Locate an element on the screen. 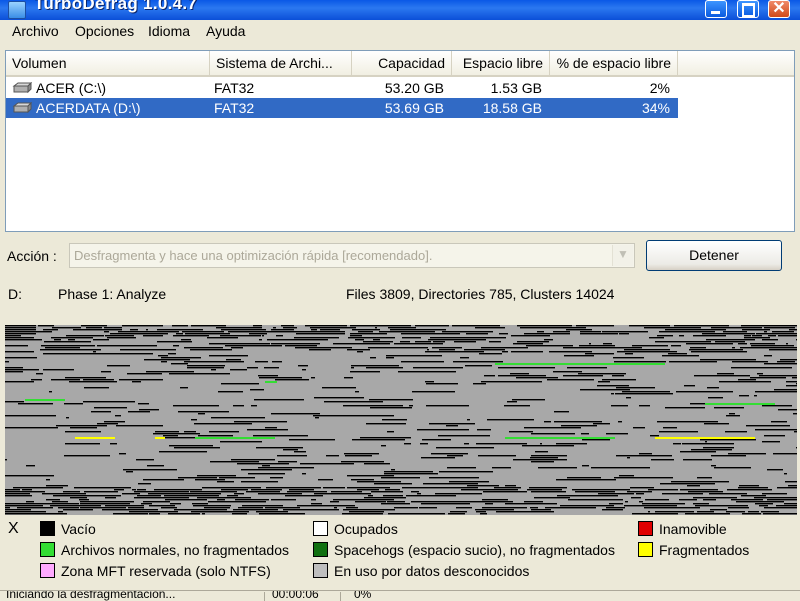 This screenshot has width=800, height=601. menu-ayuda: Ayuda is located at coordinates (225, 31).